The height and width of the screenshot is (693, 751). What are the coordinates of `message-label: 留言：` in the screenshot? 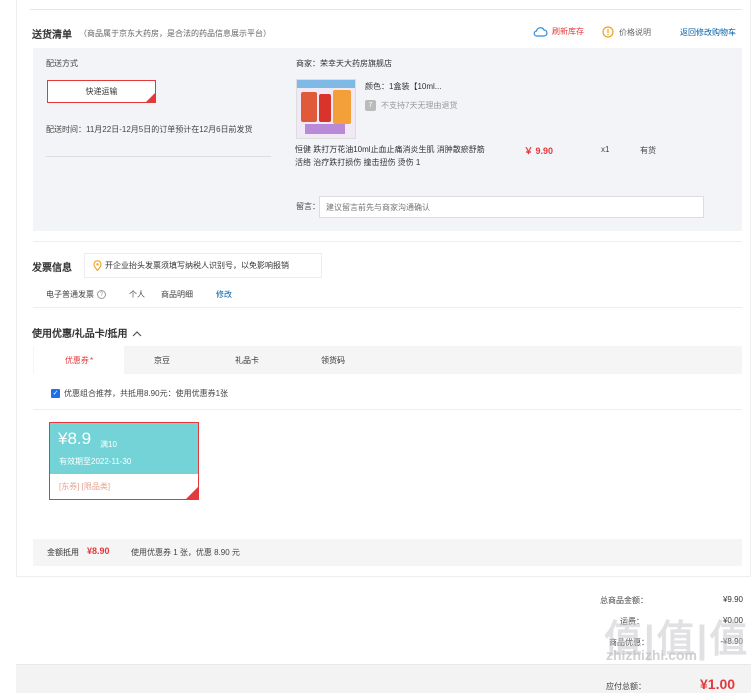 It's located at (308, 206).